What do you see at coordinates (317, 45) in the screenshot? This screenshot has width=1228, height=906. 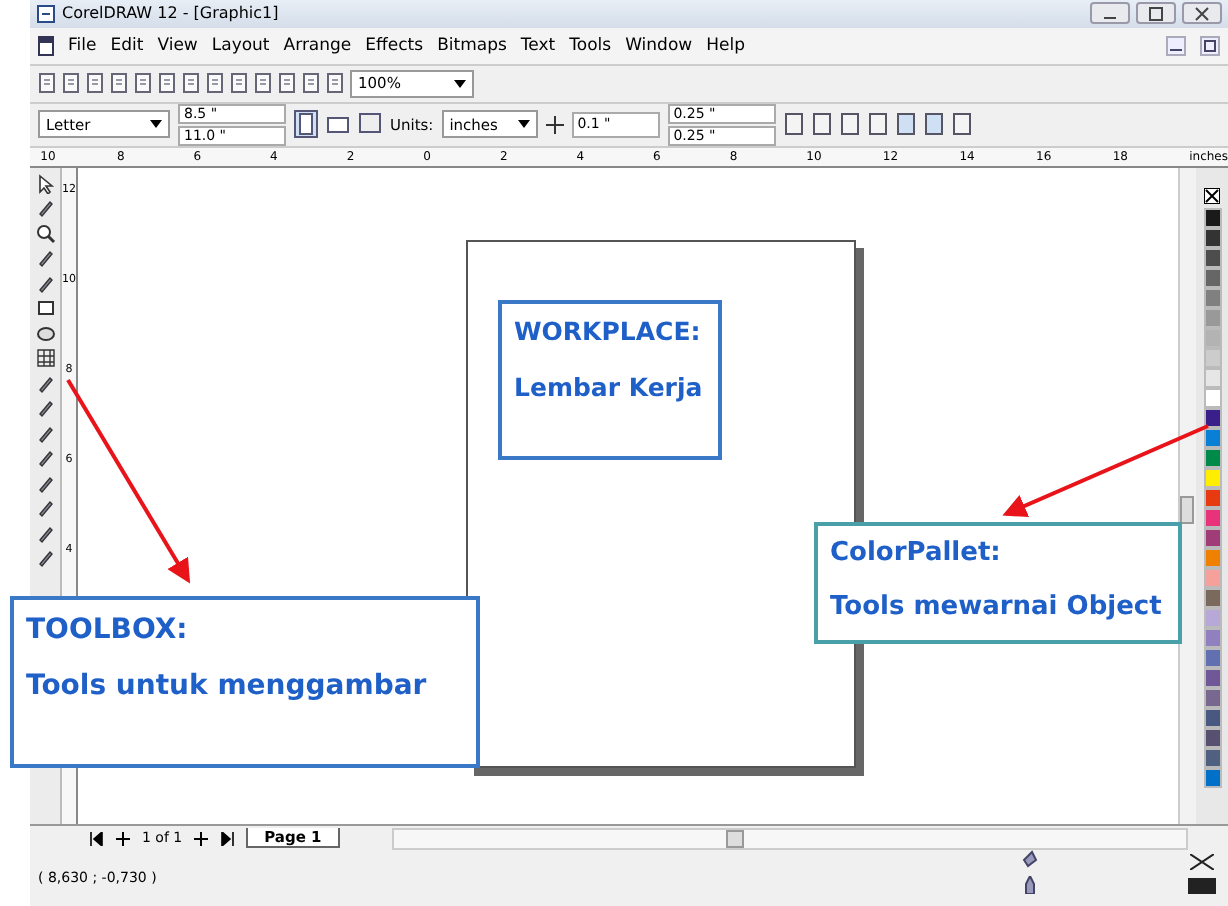 I see `menu-item: Arrange` at bounding box center [317, 45].